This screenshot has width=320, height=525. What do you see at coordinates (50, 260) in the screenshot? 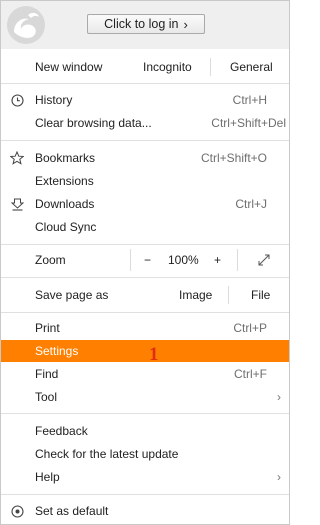
I see `zoom-label: Zoom` at bounding box center [50, 260].